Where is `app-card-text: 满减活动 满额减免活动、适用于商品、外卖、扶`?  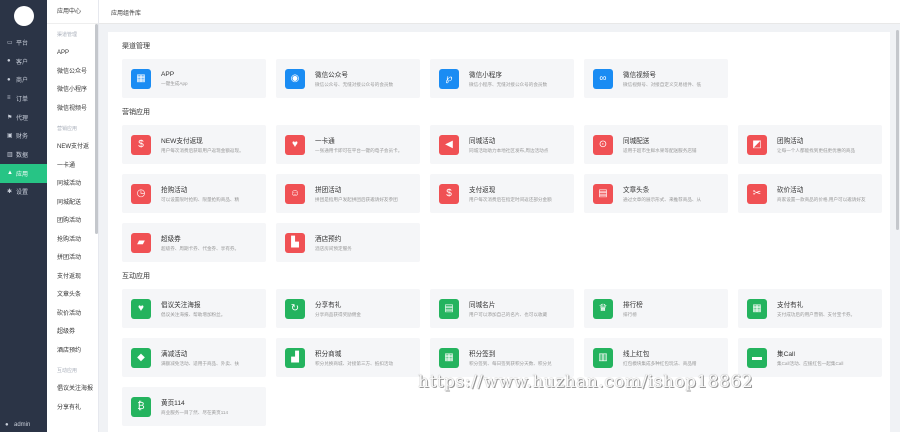
app-card-text: 满减活动 满额减免活动、适用于商品、外卖、扶 is located at coordinates (213, 357).